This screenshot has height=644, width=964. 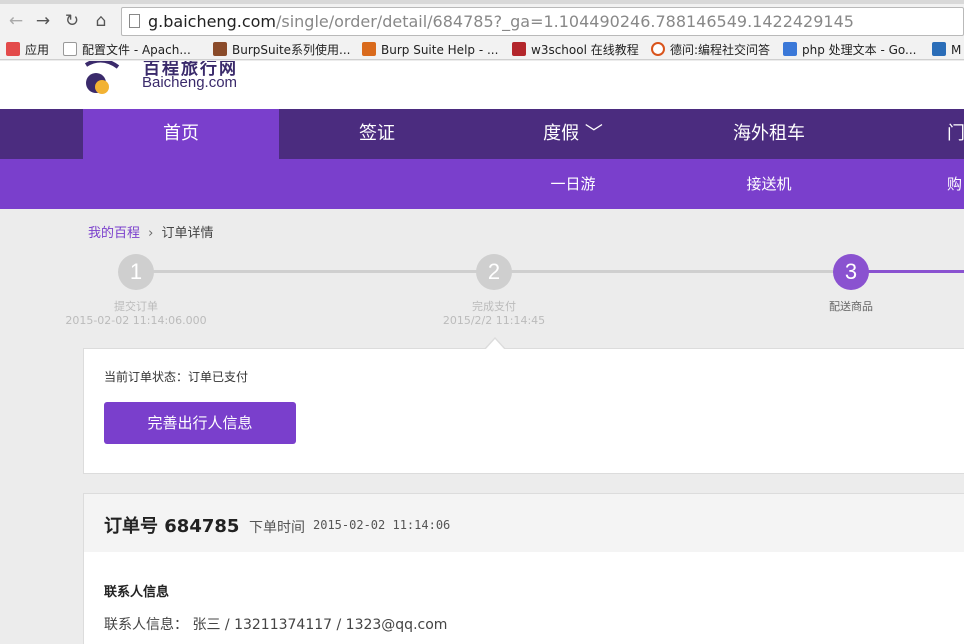 I want to click on home-icon: ⌂, so click(x=101, y=21).